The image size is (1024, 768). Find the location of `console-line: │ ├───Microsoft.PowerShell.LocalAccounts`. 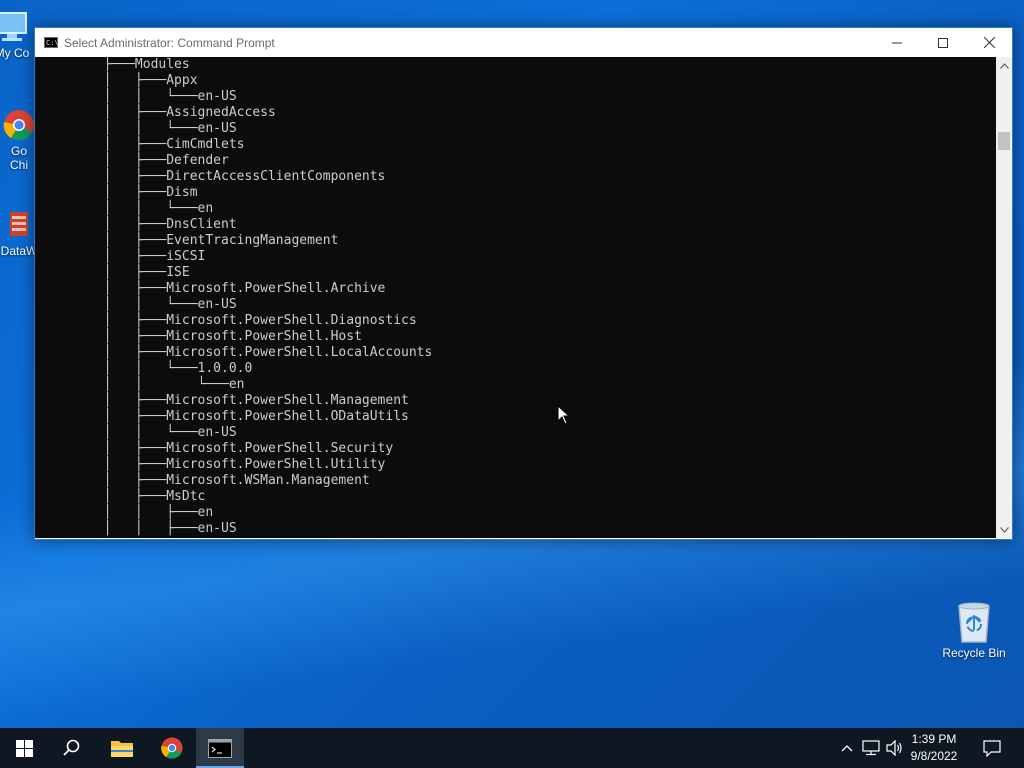

console-line: │ ├───Microsoft.PowerShell.LocalAccounts is located at coordinates (237, 352).